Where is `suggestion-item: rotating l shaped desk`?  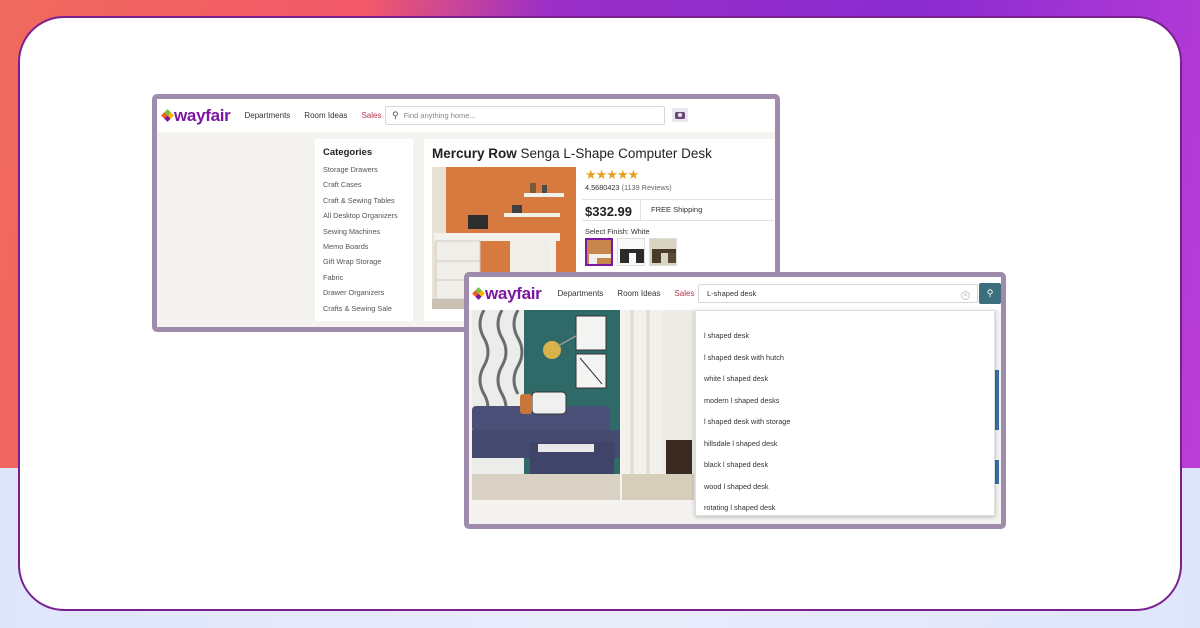 suggestion-item: rotating l shaped desk is located at coordinates (739, 507).